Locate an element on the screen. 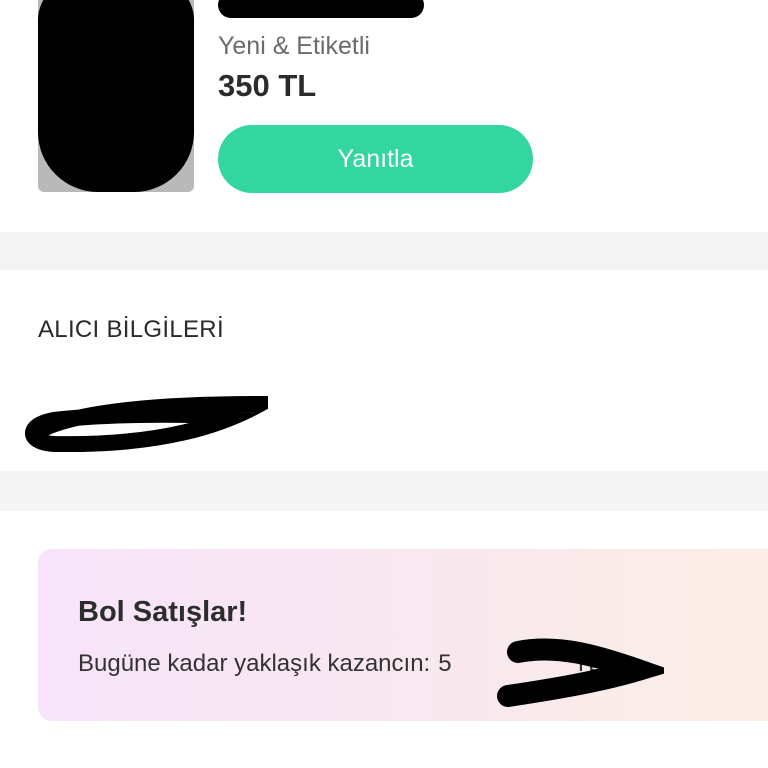 The image size is (768, 768). promo-title: Bol Satışlar! is located at coordinates (163, 612).